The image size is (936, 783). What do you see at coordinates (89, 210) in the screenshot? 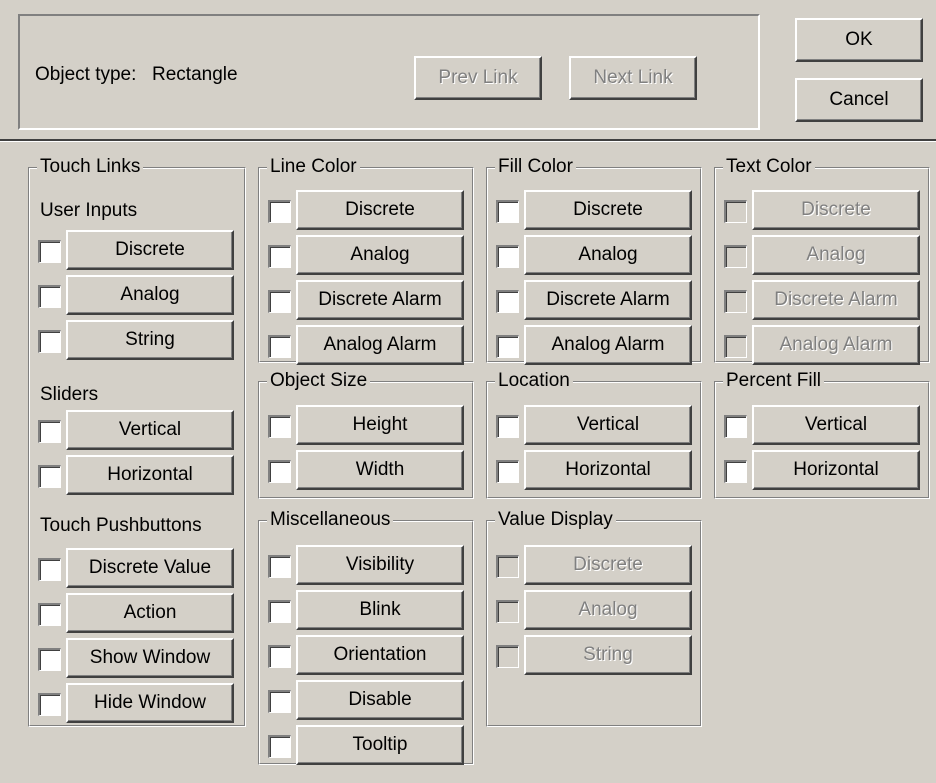
I see `user-inputs-label: User Inputs` at bounding box center [89, 210].